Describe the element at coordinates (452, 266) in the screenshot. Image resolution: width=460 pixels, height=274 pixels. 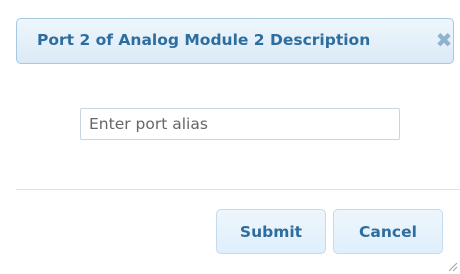
I see `resize-grip-icon` at that location.